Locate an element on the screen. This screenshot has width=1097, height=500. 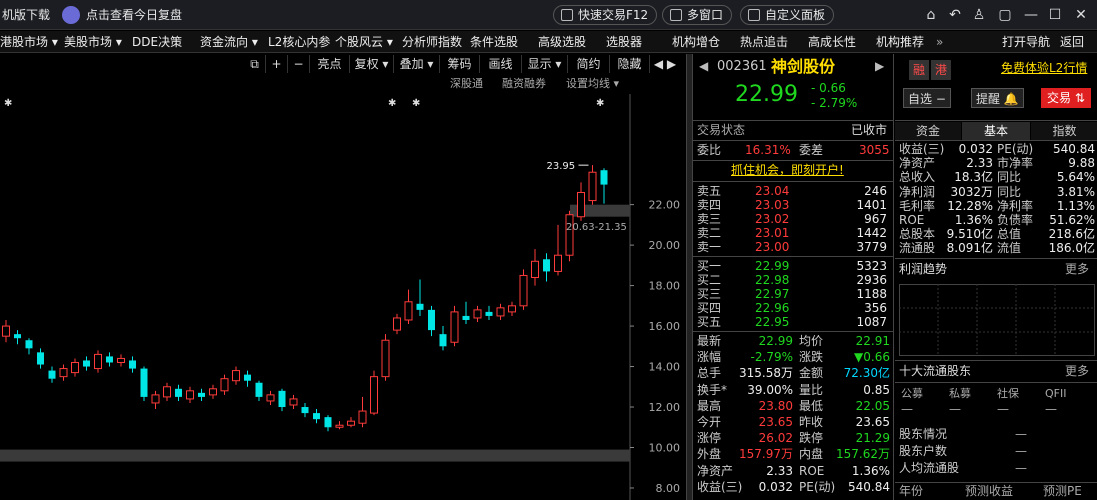
tab-fund: 资金 is located at coordinates (928, 131).